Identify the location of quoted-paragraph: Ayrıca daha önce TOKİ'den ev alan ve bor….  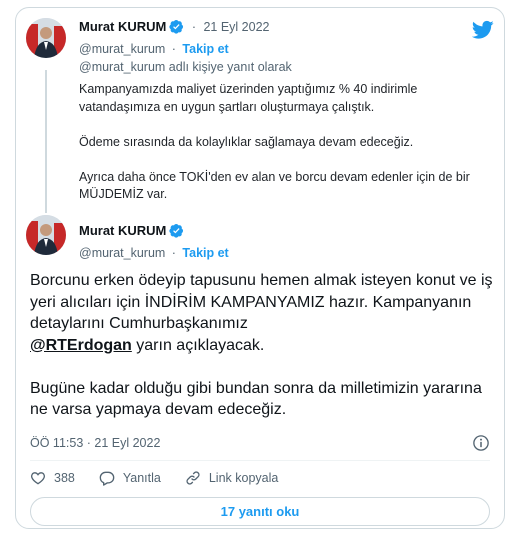
(274, 185).